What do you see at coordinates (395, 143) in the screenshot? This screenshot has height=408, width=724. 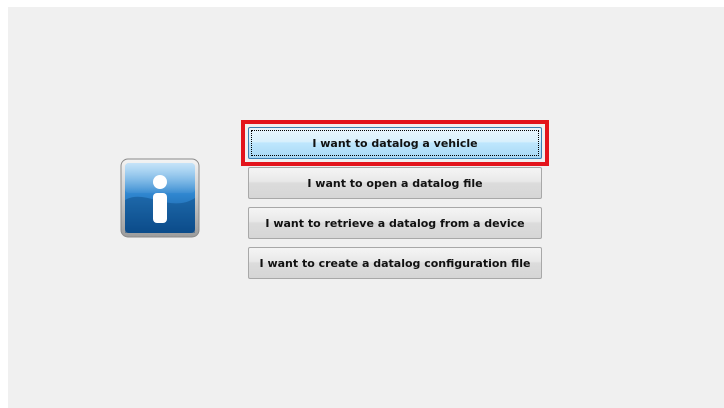 I see `datalog-vehicle-button: I want to datalog a vehicle` at bounding box center [395, 143].